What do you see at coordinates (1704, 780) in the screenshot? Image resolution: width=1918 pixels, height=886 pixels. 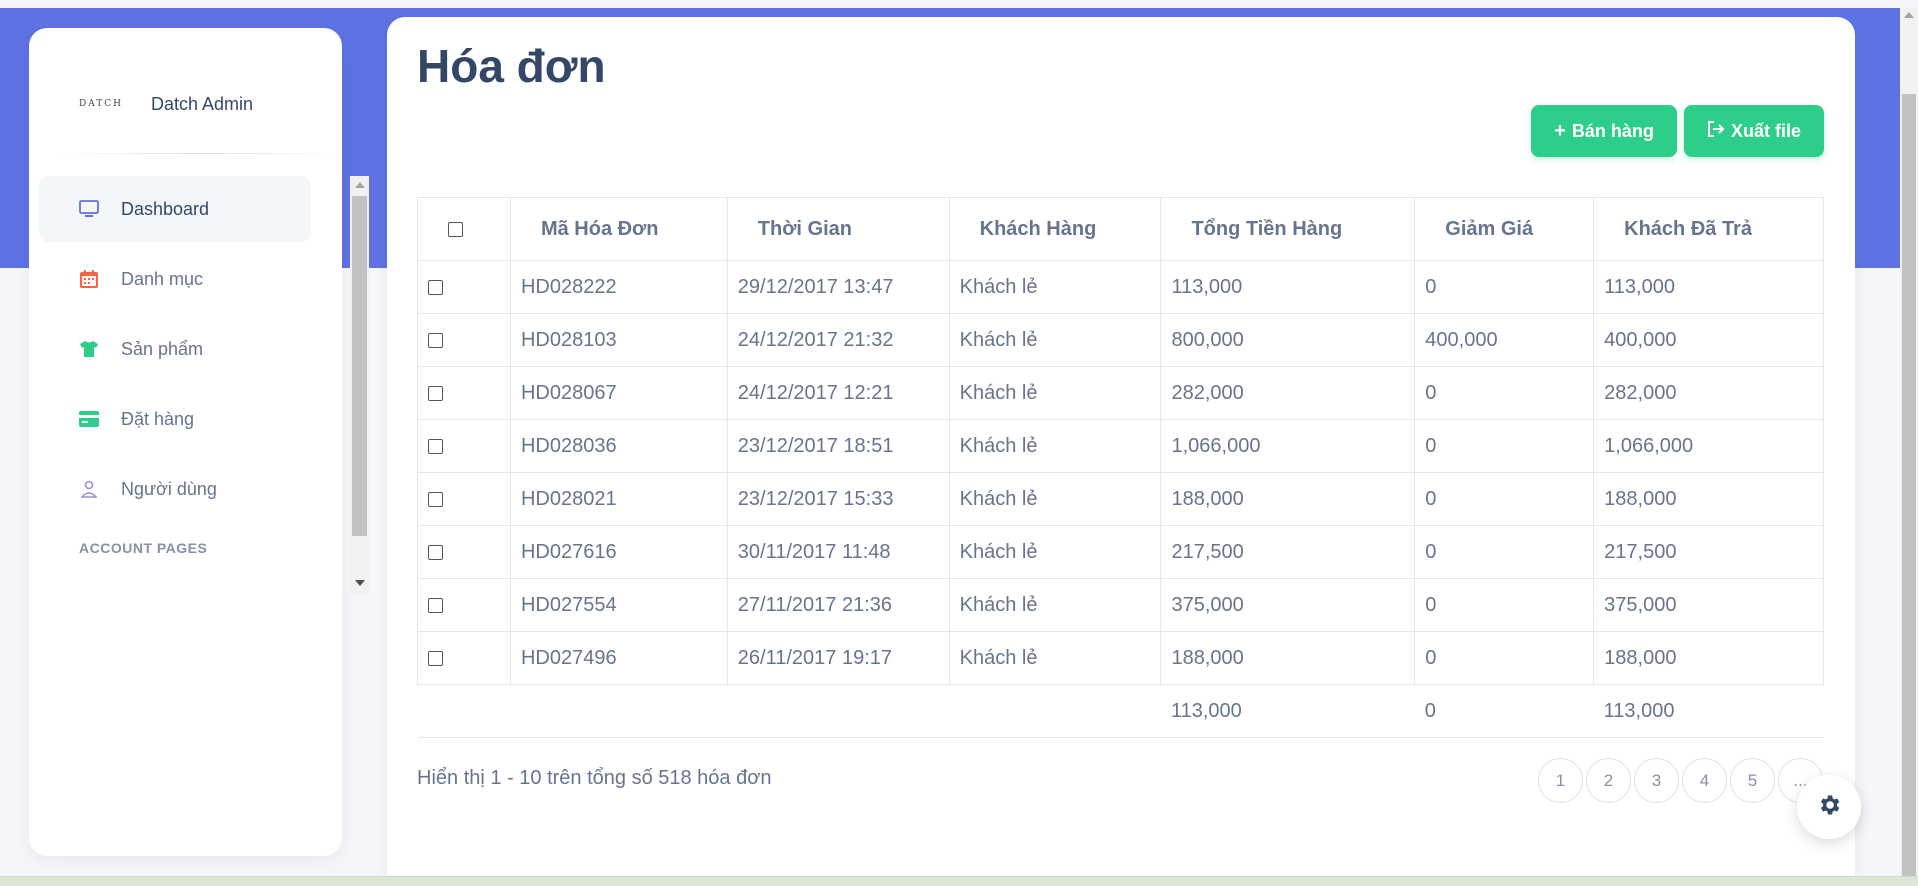 I see `page-button: 4` at bounding box center [1704, 780].